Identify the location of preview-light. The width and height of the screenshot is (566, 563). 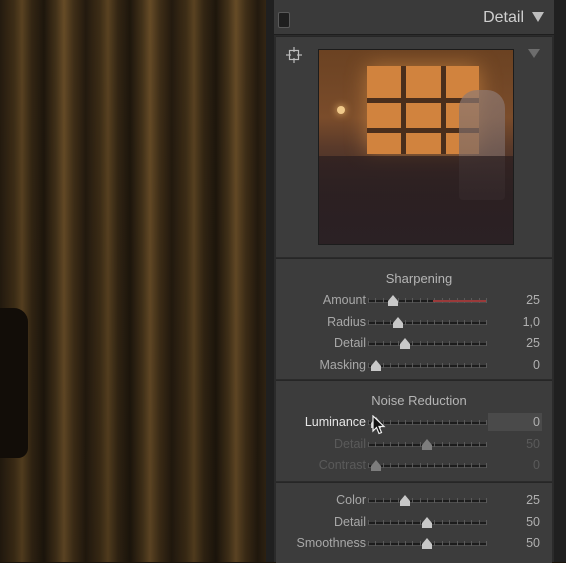
(341, 110).